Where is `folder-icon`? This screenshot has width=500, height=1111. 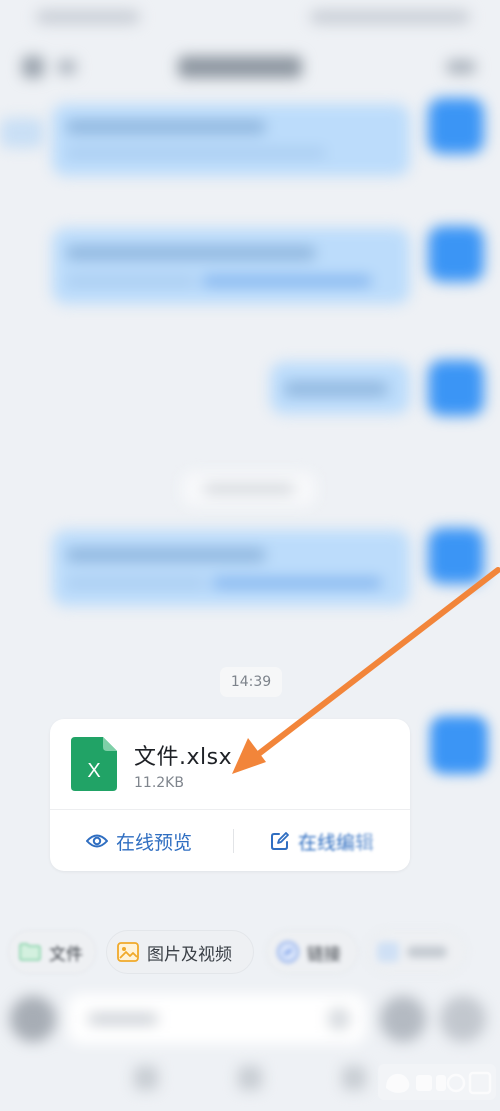 folder-icon is located at coordinates (30, 952).